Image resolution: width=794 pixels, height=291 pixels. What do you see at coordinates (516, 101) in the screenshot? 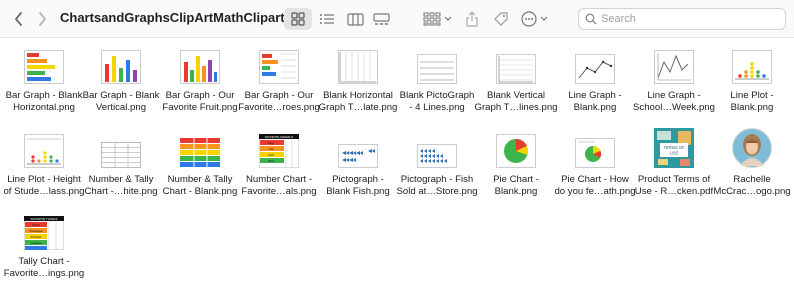
I see `file-name: Blank Vertical Graph T…lines.png` at bounding box center [516, 101].